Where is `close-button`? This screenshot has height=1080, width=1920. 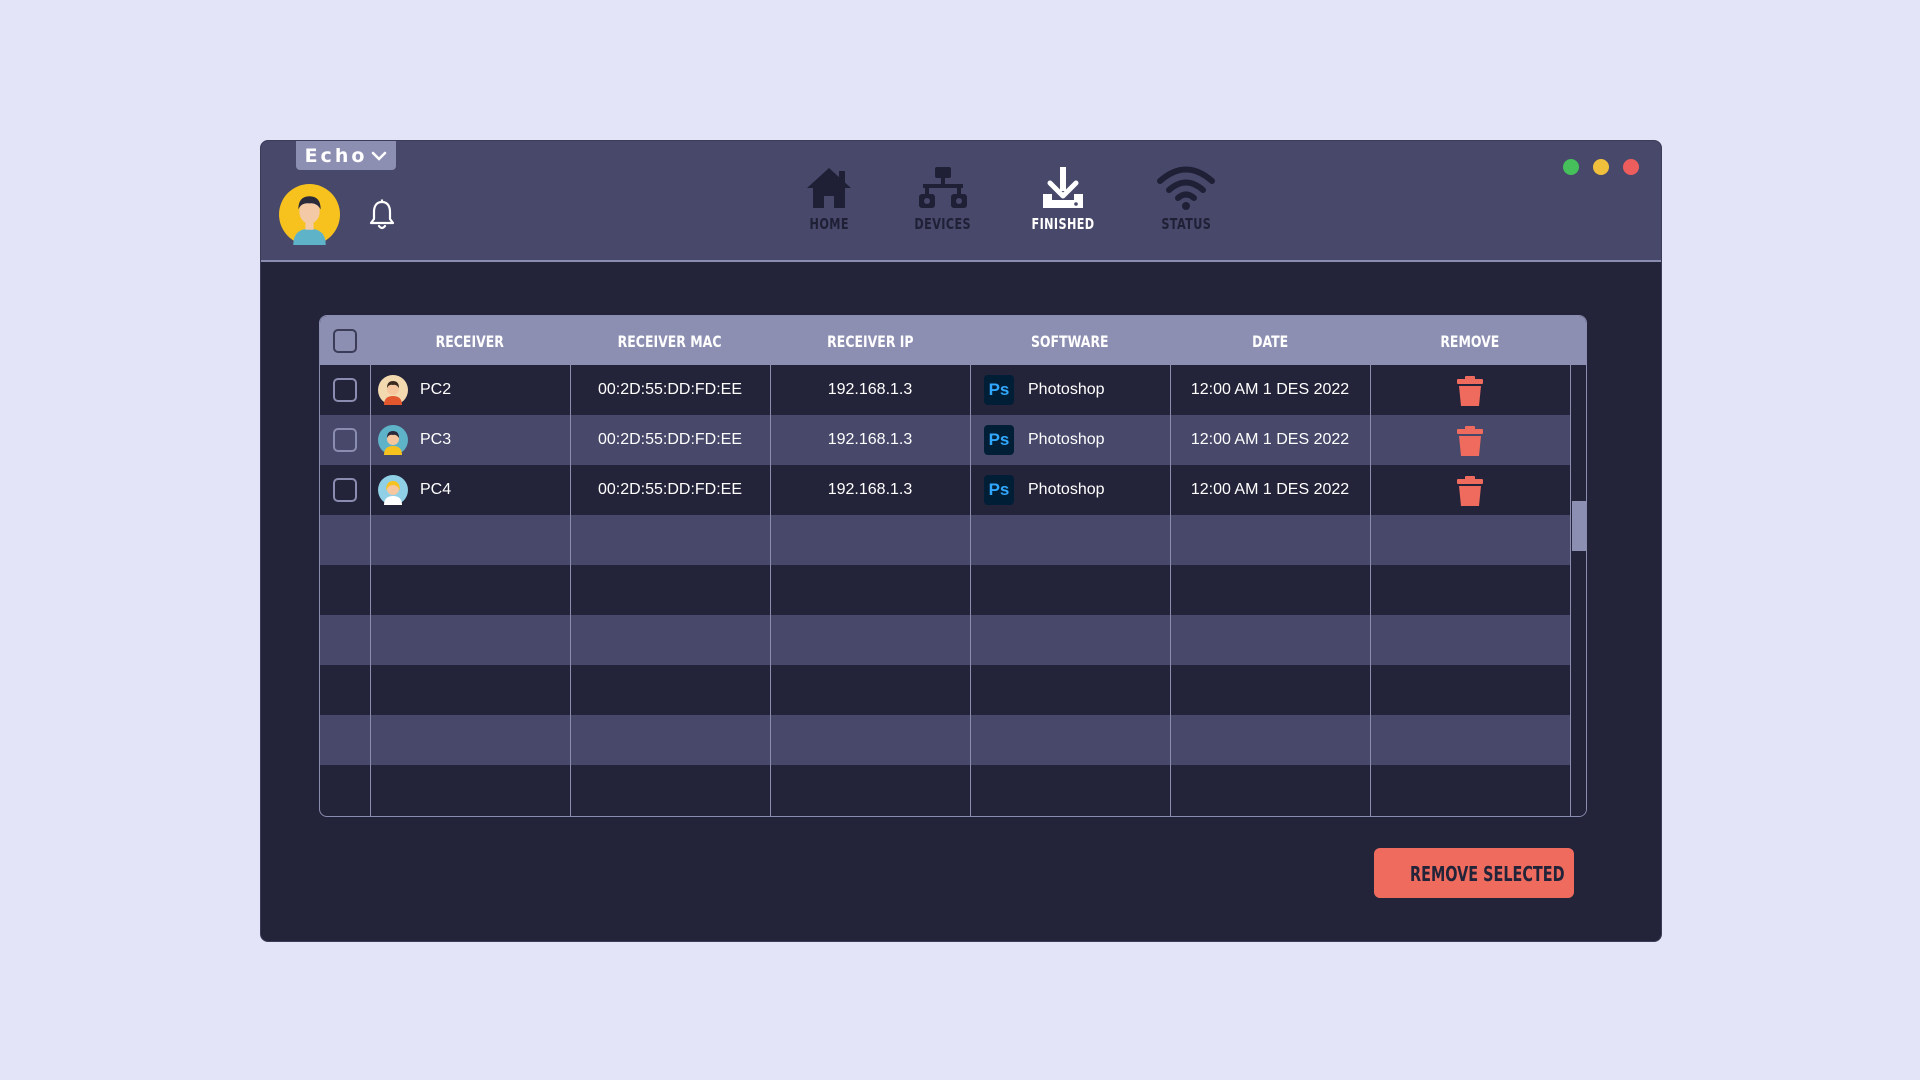
close-button is located at coordinates (1631, 167).